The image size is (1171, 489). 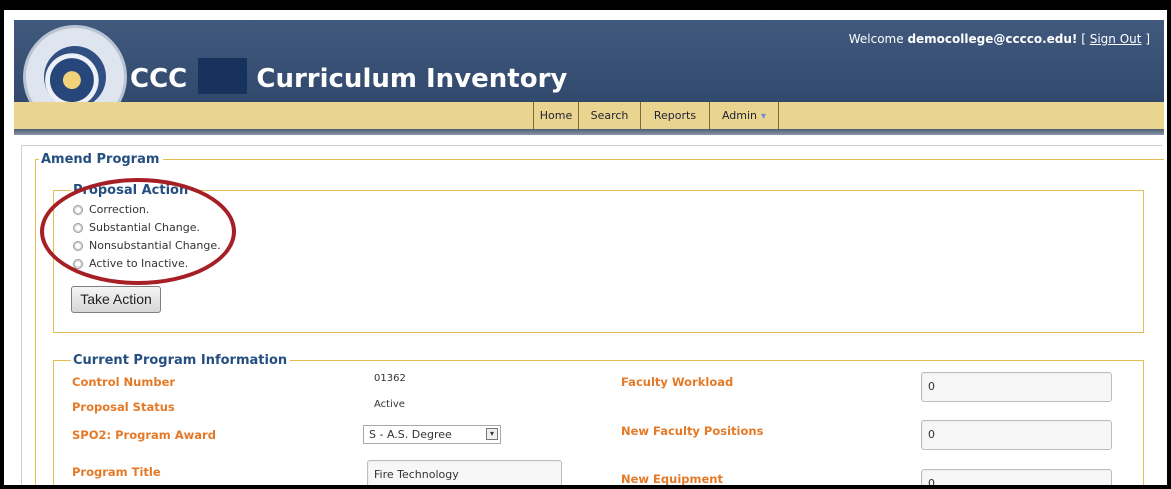 What do you see at coordinates (555, 115) in the screenshot?
I see `nav-home: Home` at bounding box center [555, 115].